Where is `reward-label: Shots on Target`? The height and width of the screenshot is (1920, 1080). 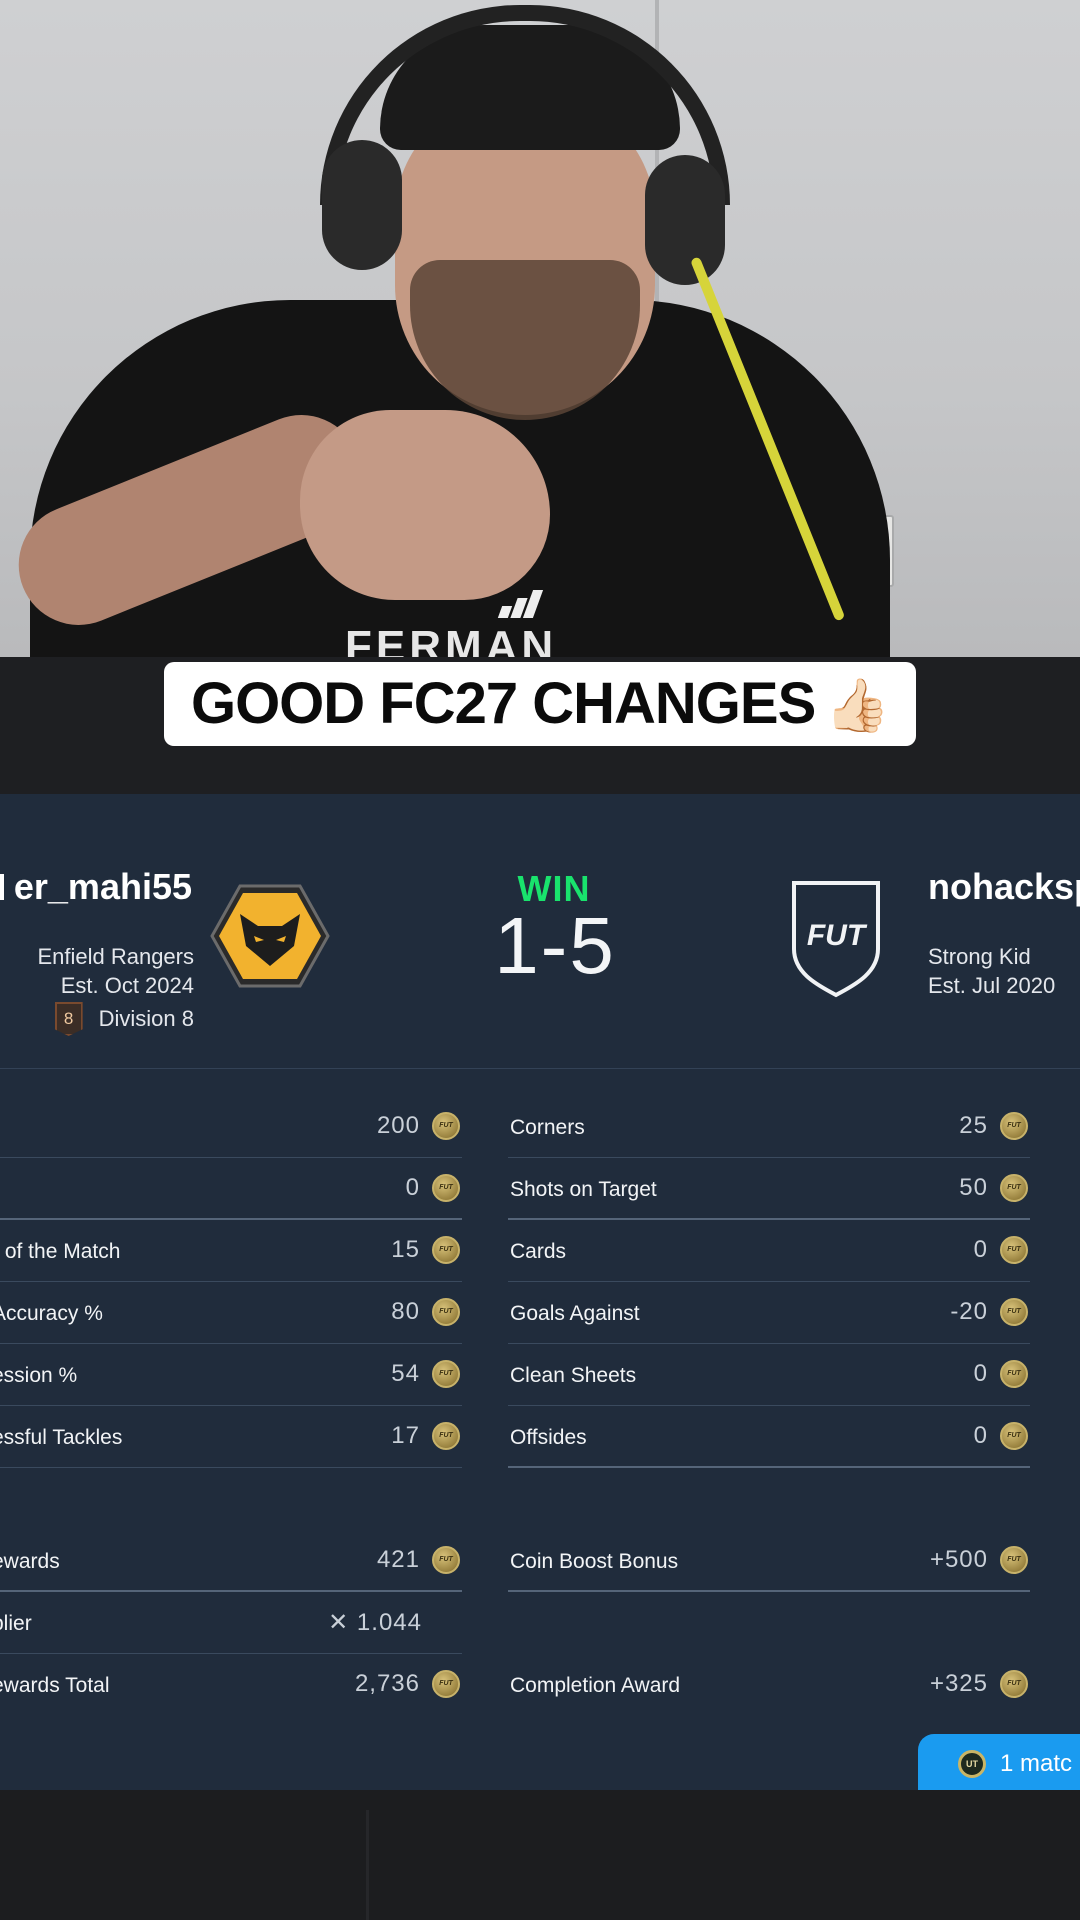 reward-label: Shots on Target is located at coordinates (583, 1189).